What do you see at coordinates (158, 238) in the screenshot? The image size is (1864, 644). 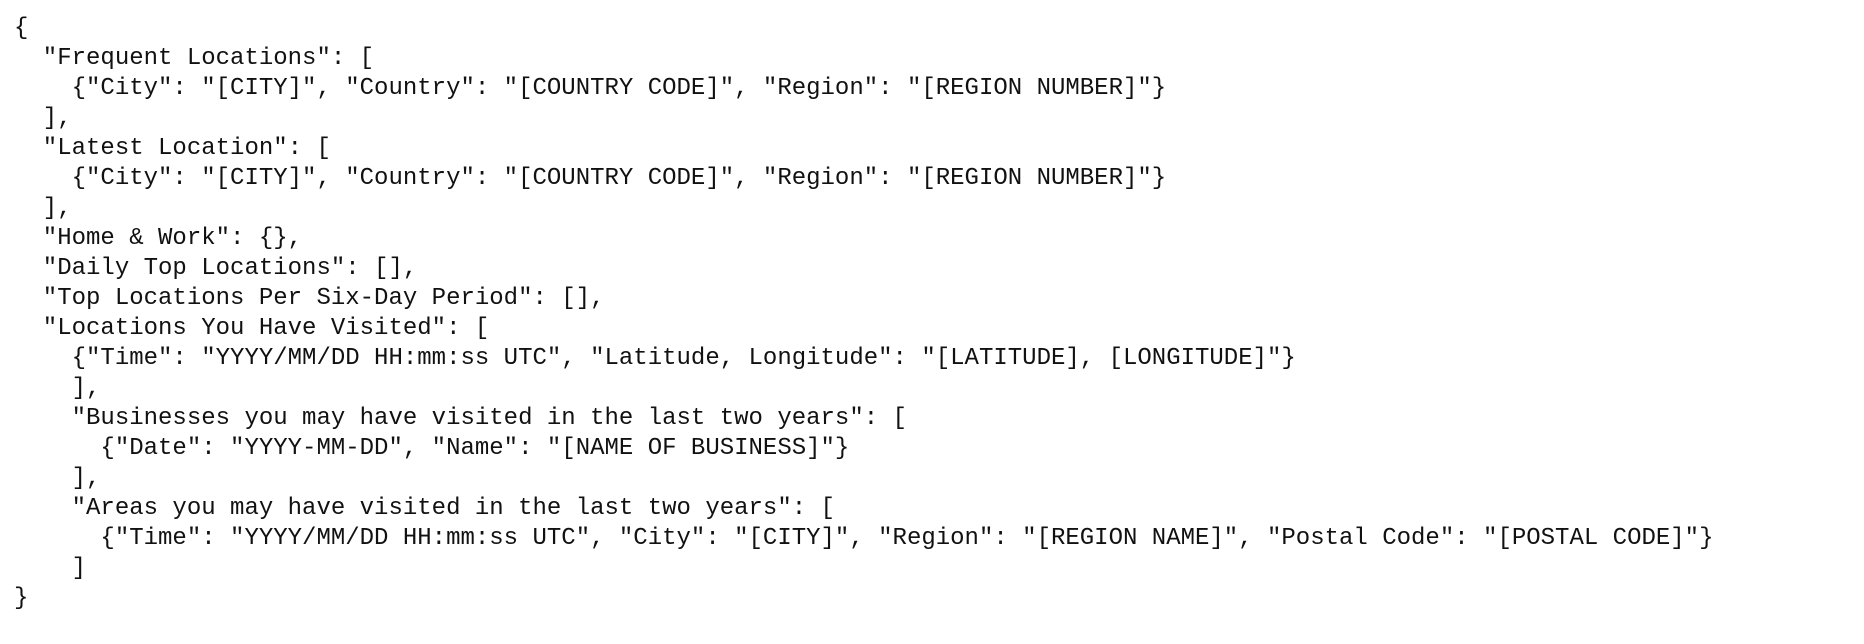 I see `code-line-home-work: "Home & Work": {},` at bounding box center [158, 238].